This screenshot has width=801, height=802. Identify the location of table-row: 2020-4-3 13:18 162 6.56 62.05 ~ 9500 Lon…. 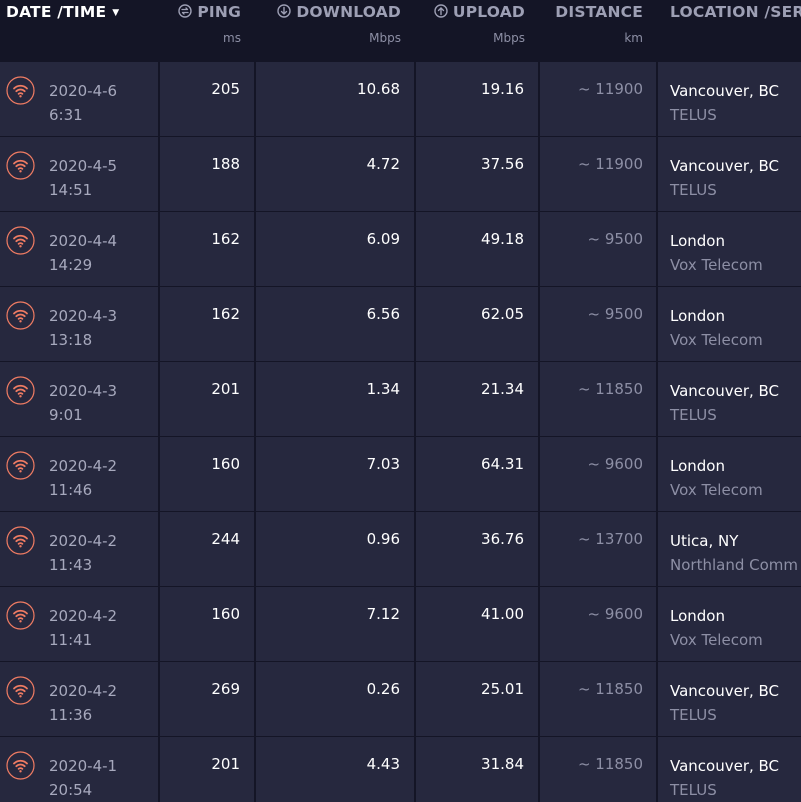
(400, 324).